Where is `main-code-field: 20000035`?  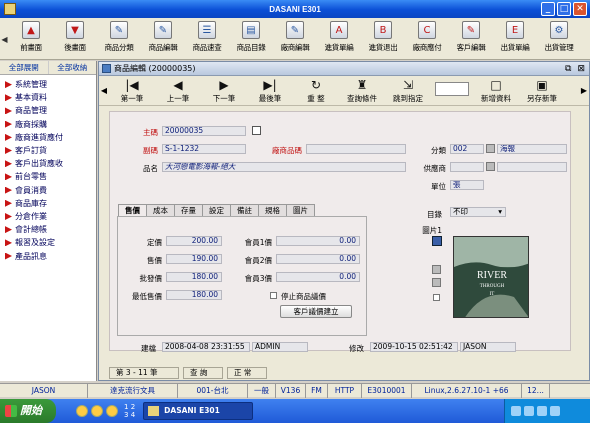
main-code-field: 20000035 is located at coordinates (204, 131).